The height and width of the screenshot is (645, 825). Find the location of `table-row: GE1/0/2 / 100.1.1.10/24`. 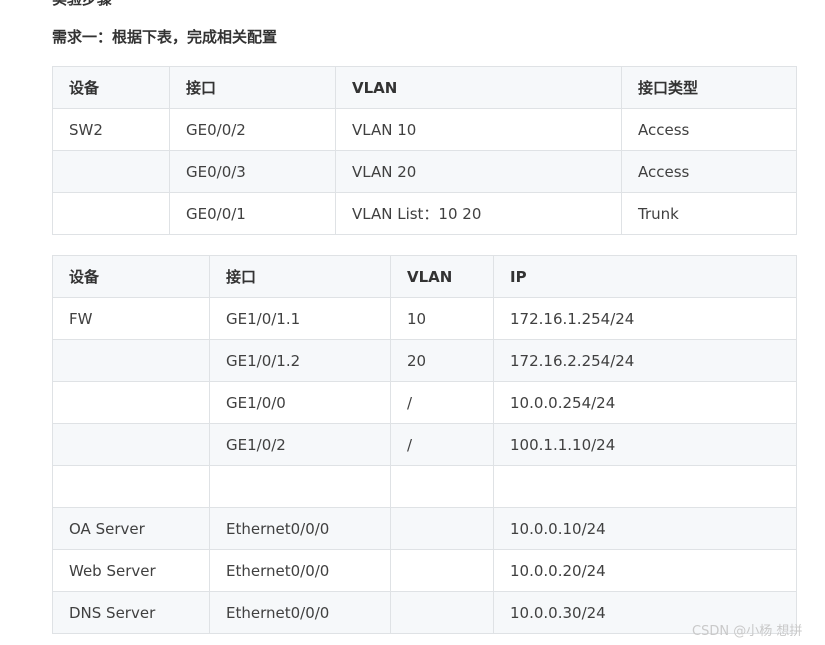

table-row: GE1/0/2 / 100.1.1.10/24 is located at coordinates (424, 444).